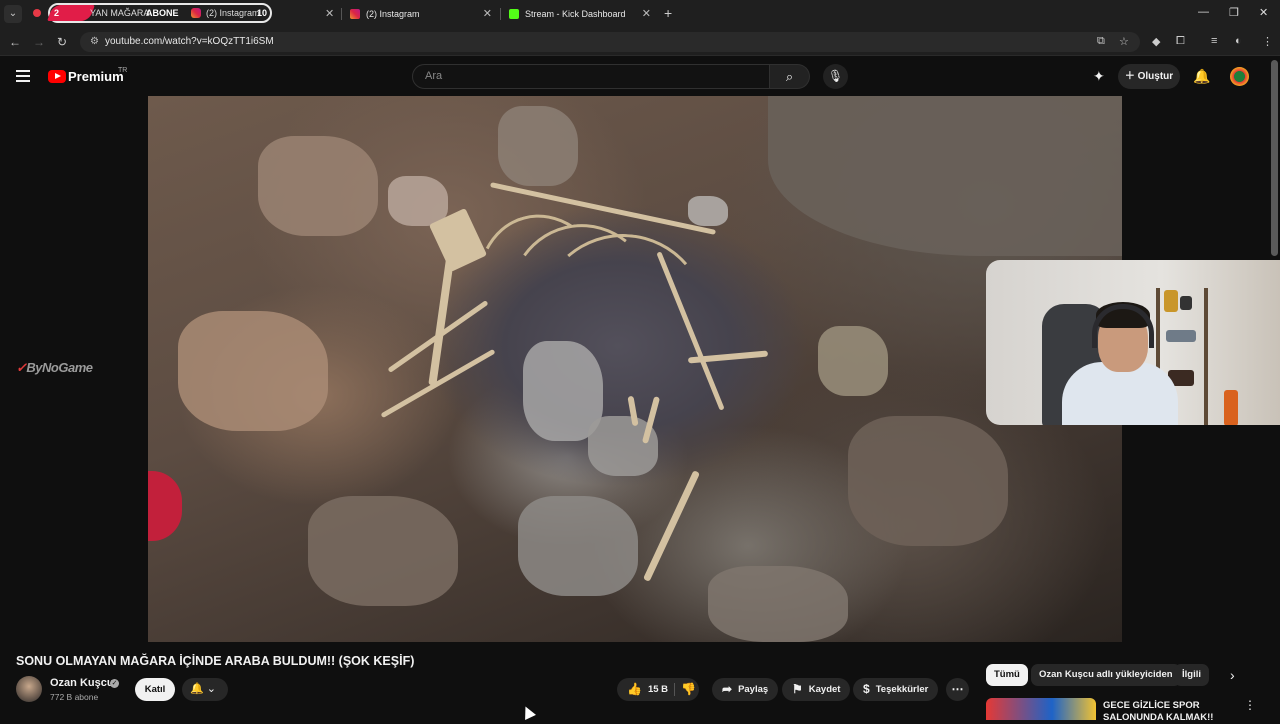  I want to click on chip-all: Tümü, so click(1007, 675).